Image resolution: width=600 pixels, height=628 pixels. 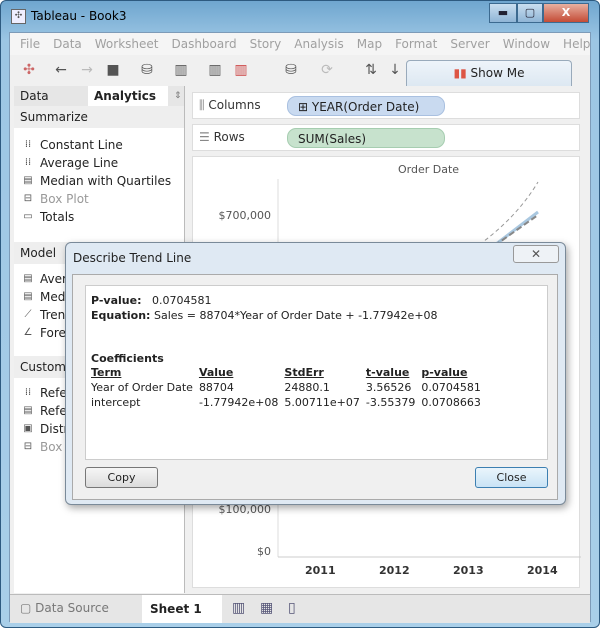 What do you see at coordinates (307, 387) in the screenshot?
I see `cell: 24880.1` at bounding box center [307, 387].